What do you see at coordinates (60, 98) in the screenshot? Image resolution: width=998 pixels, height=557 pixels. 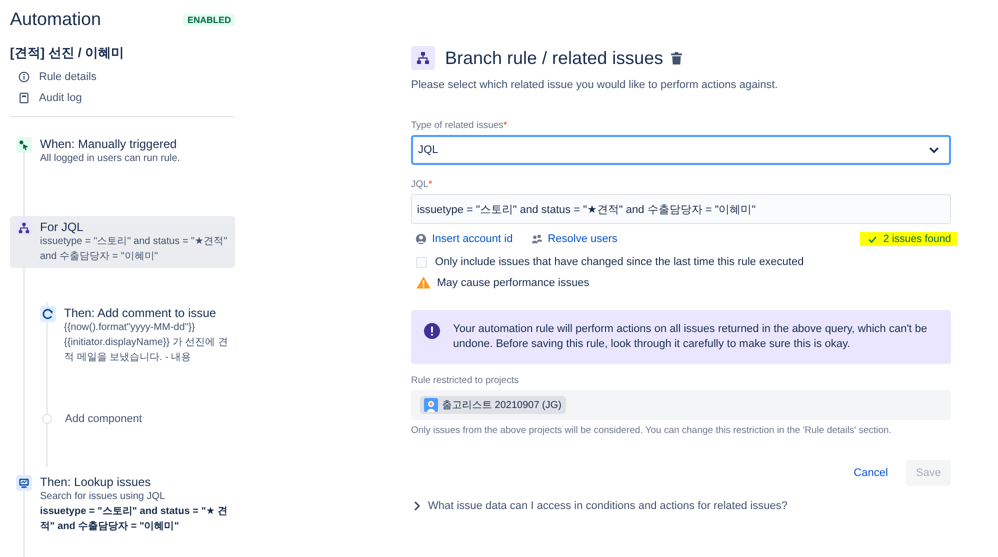 I see `sidebar-link: Audit log` at bounding box center [60, 98].